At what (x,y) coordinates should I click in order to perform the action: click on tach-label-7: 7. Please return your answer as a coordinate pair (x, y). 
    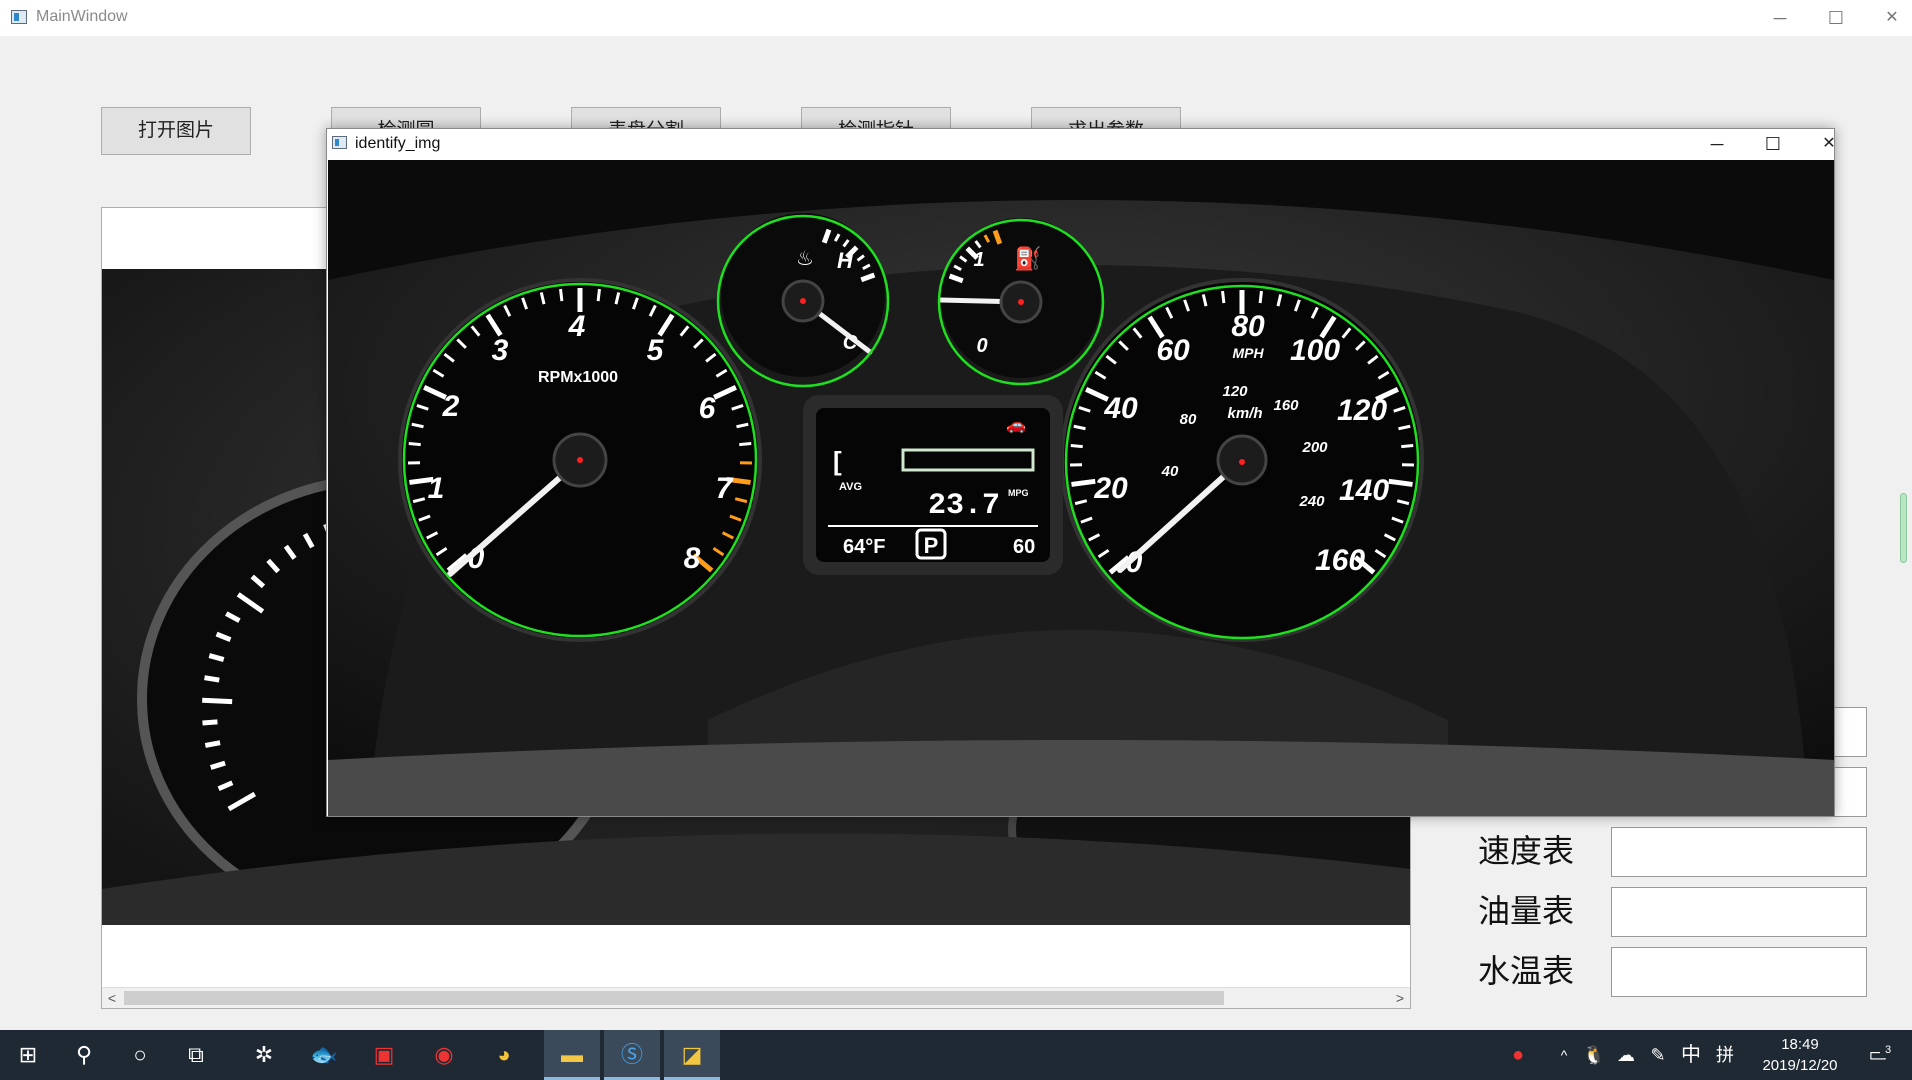
    Looking at the image, I should click on (725, 488).